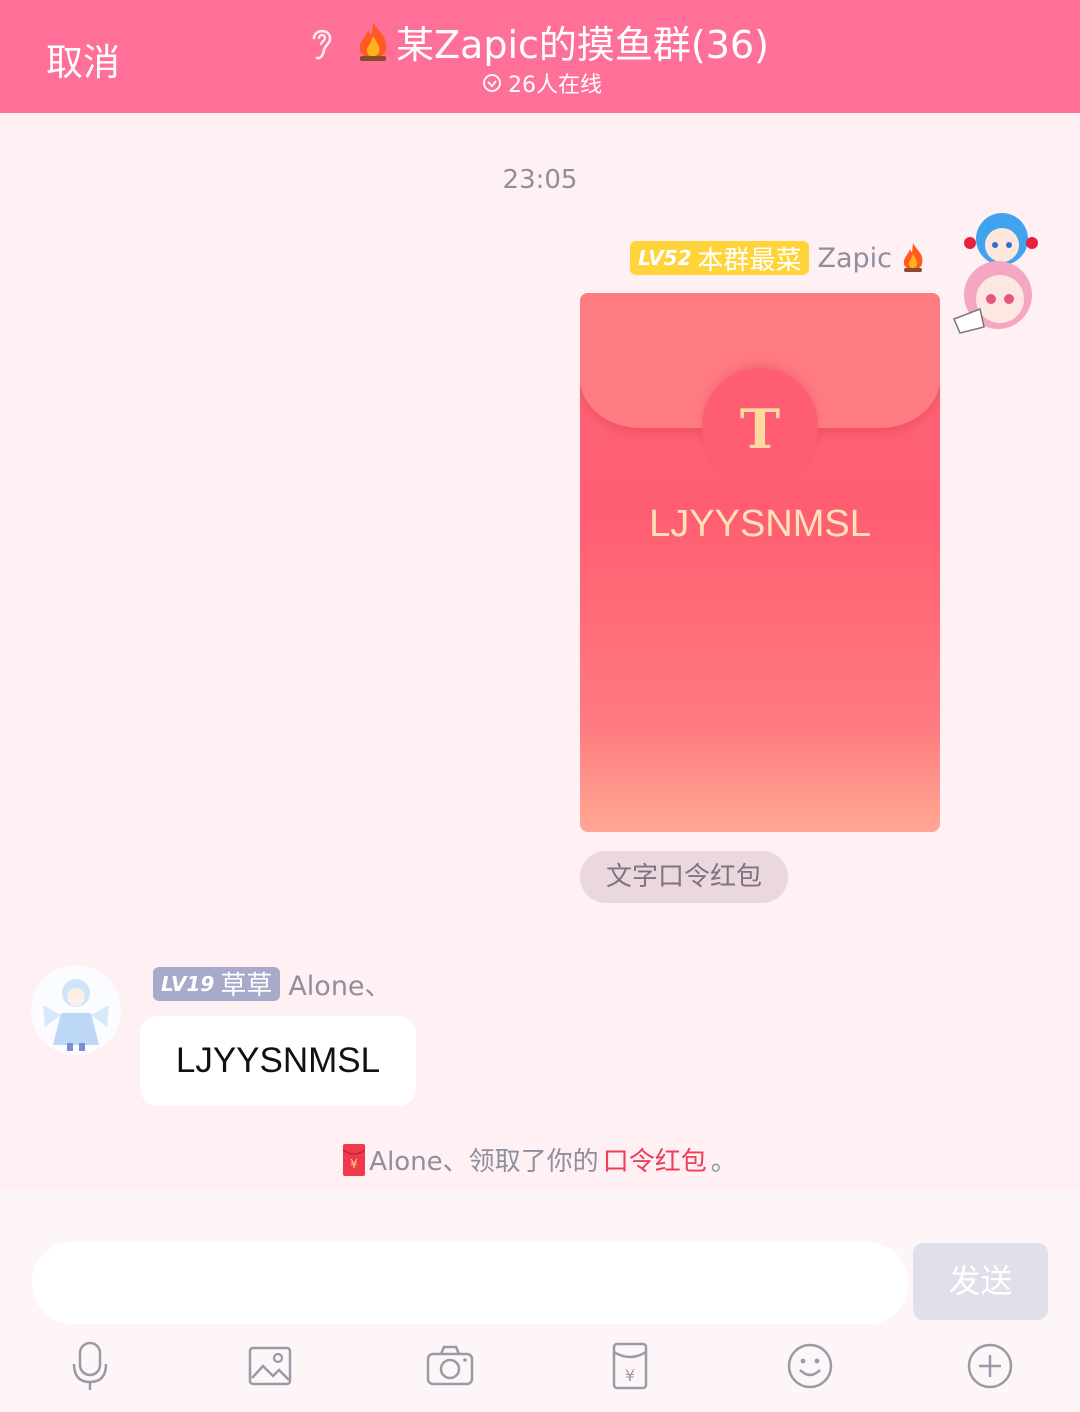 The height and width of the screenshot is (1412, 1080). I want to click on system-message-prefix: Alone、领取了你的, so click(484, 1162).